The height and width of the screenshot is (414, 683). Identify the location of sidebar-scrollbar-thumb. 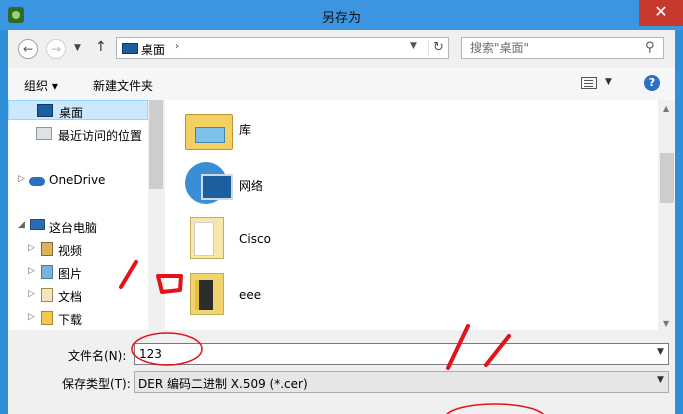
(156, 144).